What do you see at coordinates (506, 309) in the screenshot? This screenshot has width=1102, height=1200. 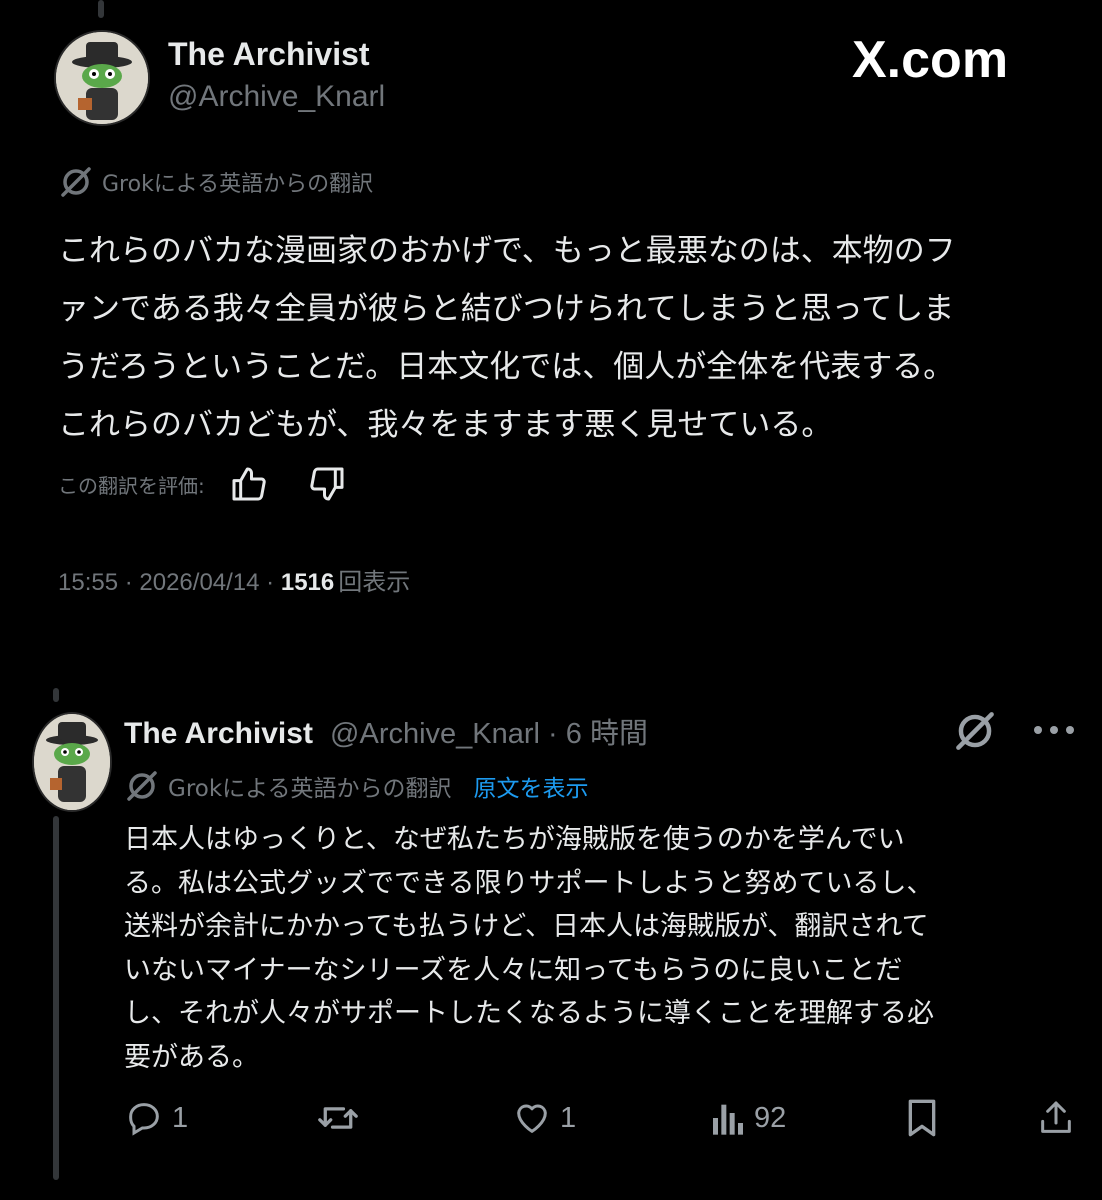 I see `tweet-text-line: ァンである我々全員が彼らと結びつけられてしまうと思ってしま` at bounding box center [506, 309].